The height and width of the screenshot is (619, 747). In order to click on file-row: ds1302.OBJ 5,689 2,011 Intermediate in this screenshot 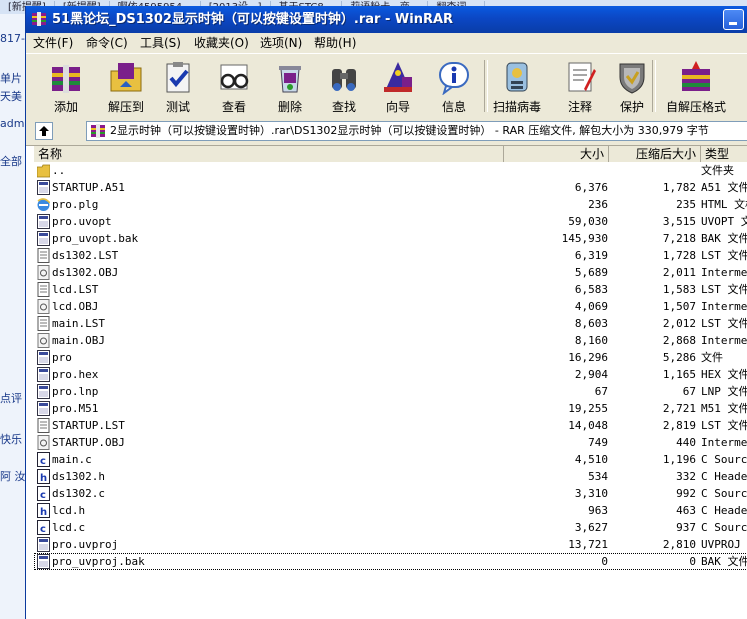, I will do `click(390, 272)`.